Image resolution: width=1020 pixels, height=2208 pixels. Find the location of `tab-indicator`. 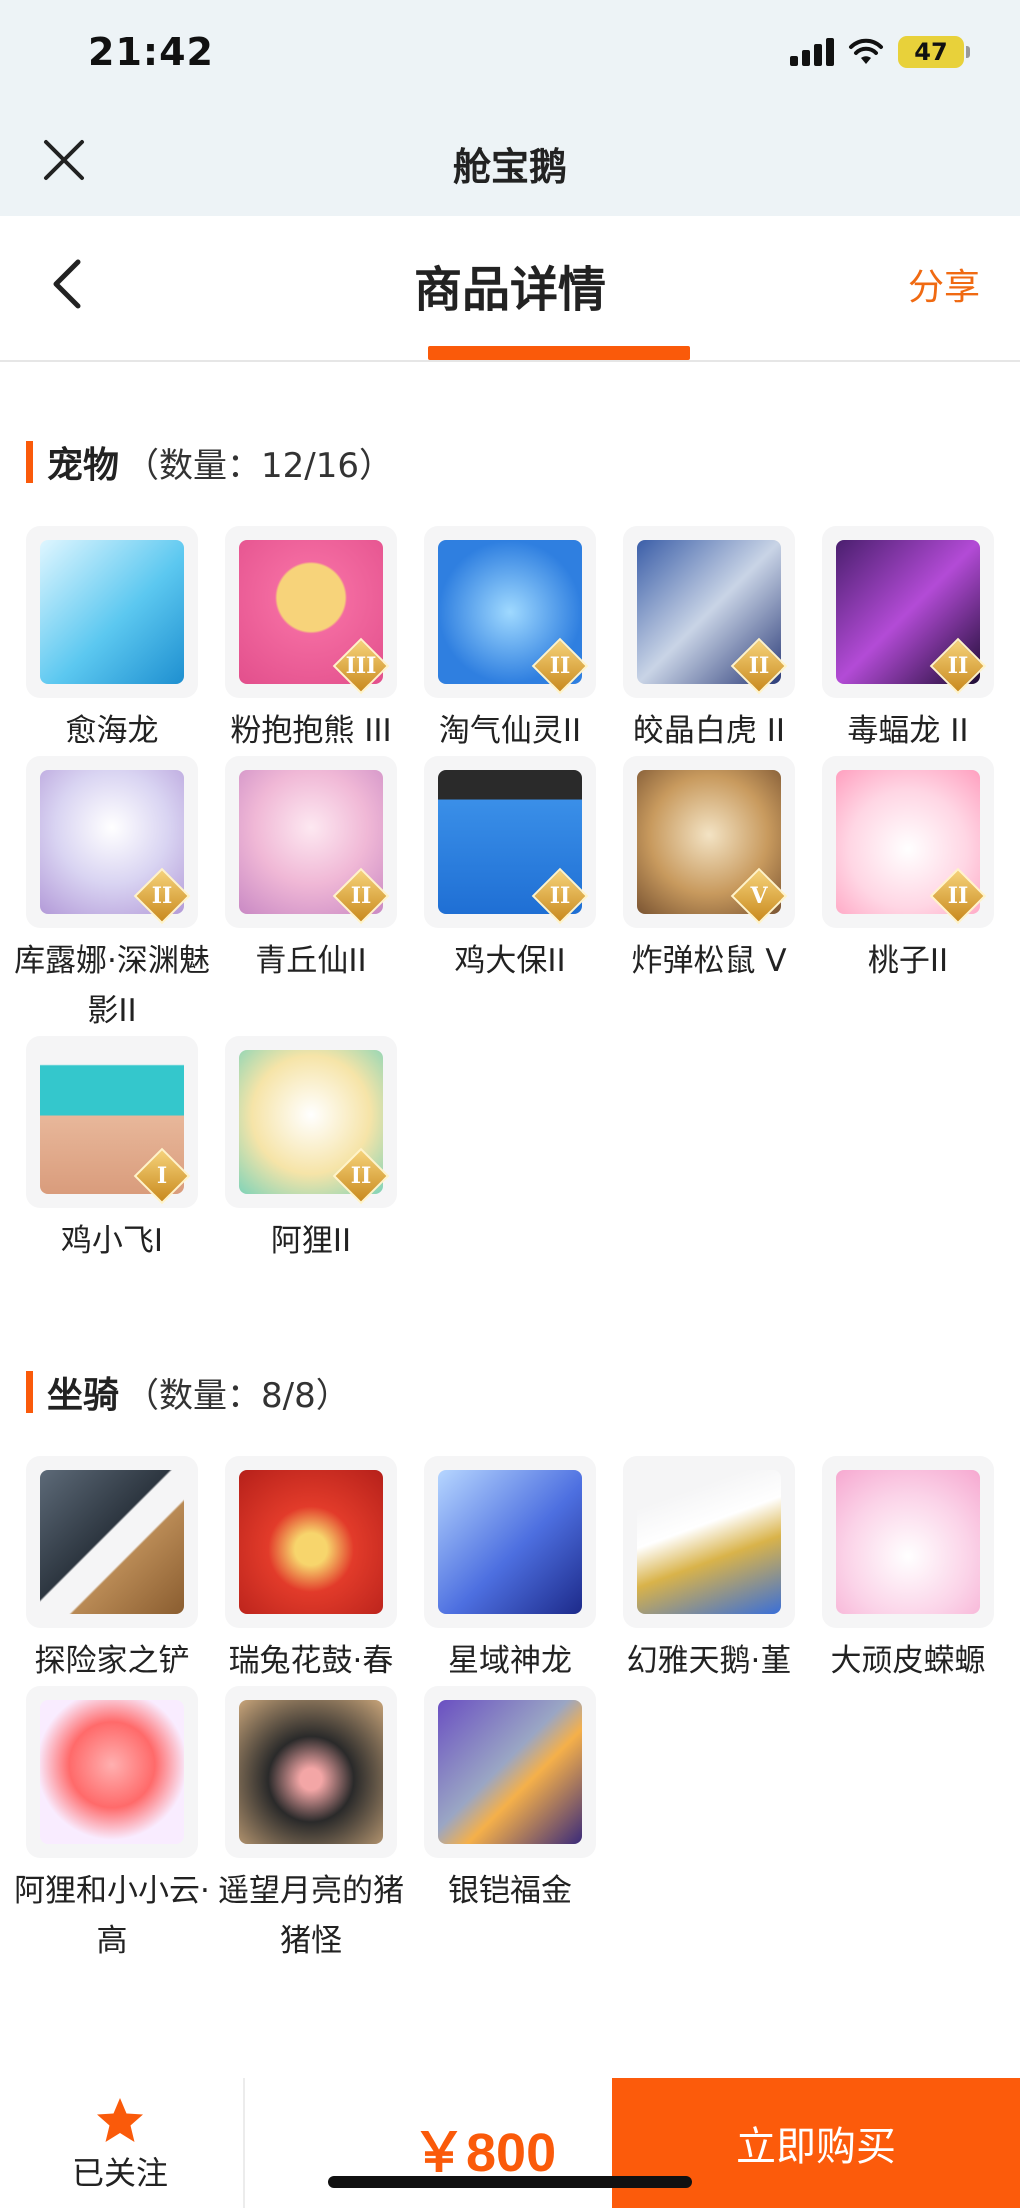

tab-indicator is located at coordinates (559, 353).